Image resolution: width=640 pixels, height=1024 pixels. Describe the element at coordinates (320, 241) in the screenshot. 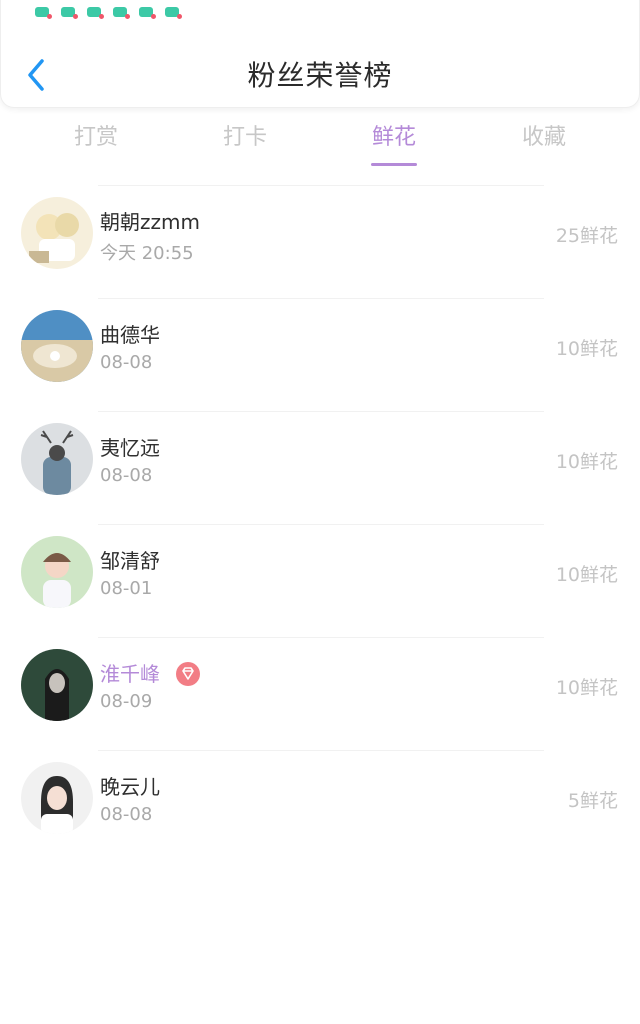

I see `list-item: 朝朝zzmm 今天 20:55 25鲜花` at that location.